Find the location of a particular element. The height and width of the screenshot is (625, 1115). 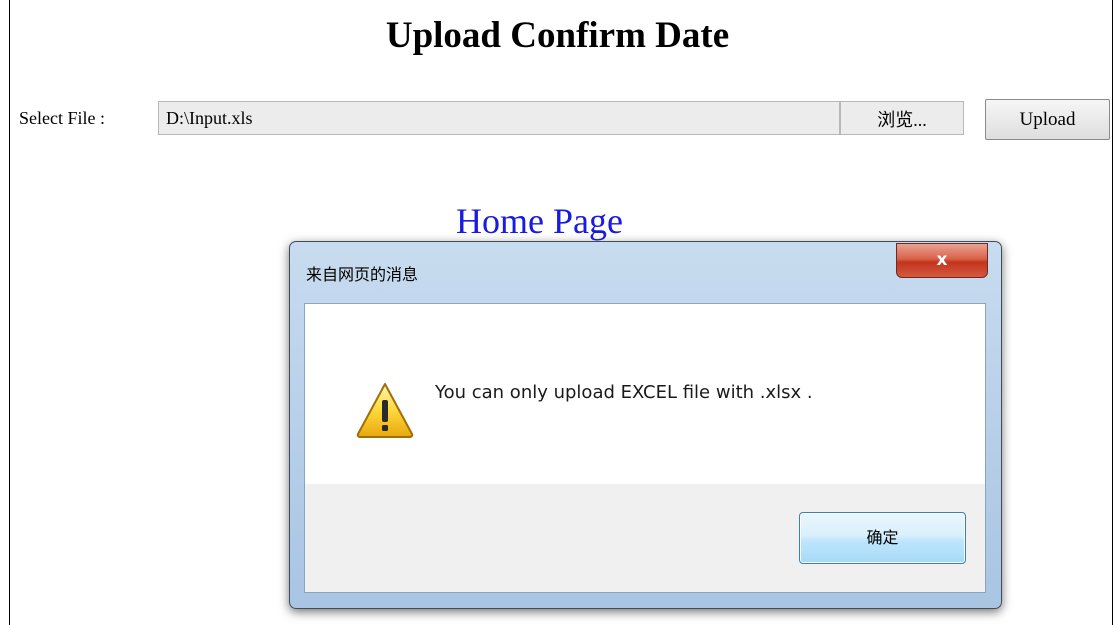

dialog-title: 来自网页的消息 is located at coordinates (362, 274).